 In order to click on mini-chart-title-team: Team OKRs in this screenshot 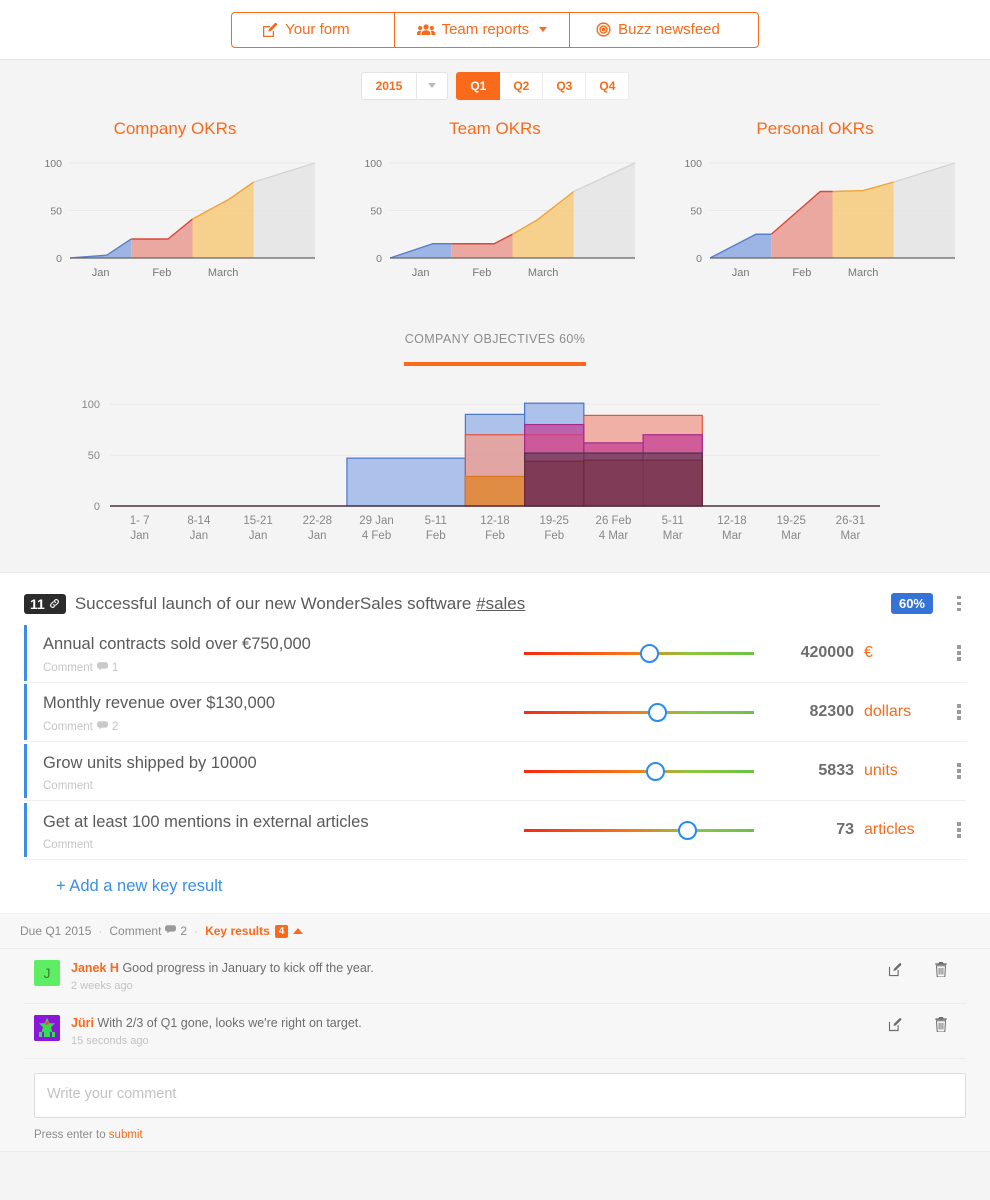, I will do `click(495, 128)`.